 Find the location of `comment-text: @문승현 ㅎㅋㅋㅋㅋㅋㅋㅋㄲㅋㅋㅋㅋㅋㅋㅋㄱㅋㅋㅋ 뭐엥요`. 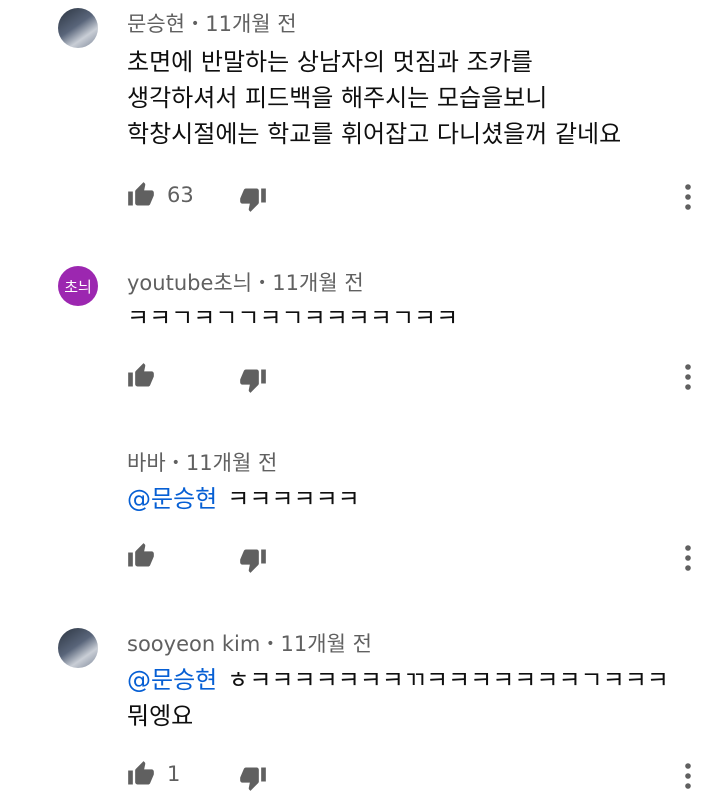

comment-text: @문승현 ㅎㅋㅋㅋㅋㅋㅋㅋㄲㅋㅋㅋㅋㅋㅋㅋㄱㅋㅋㅋ 뭐엥요 is located at coordinates (398, 698).